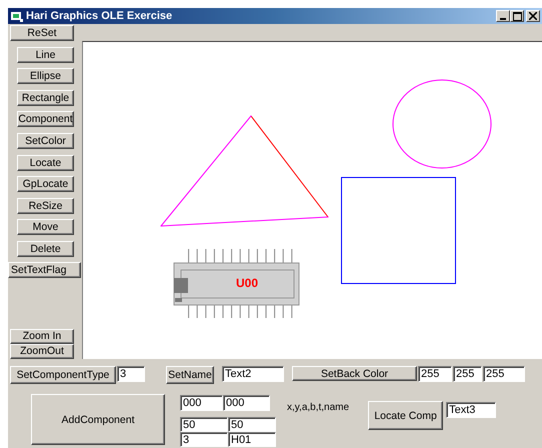  I want to click on window-title: Hari Graphics OLE Exercise, so click(99, 16).